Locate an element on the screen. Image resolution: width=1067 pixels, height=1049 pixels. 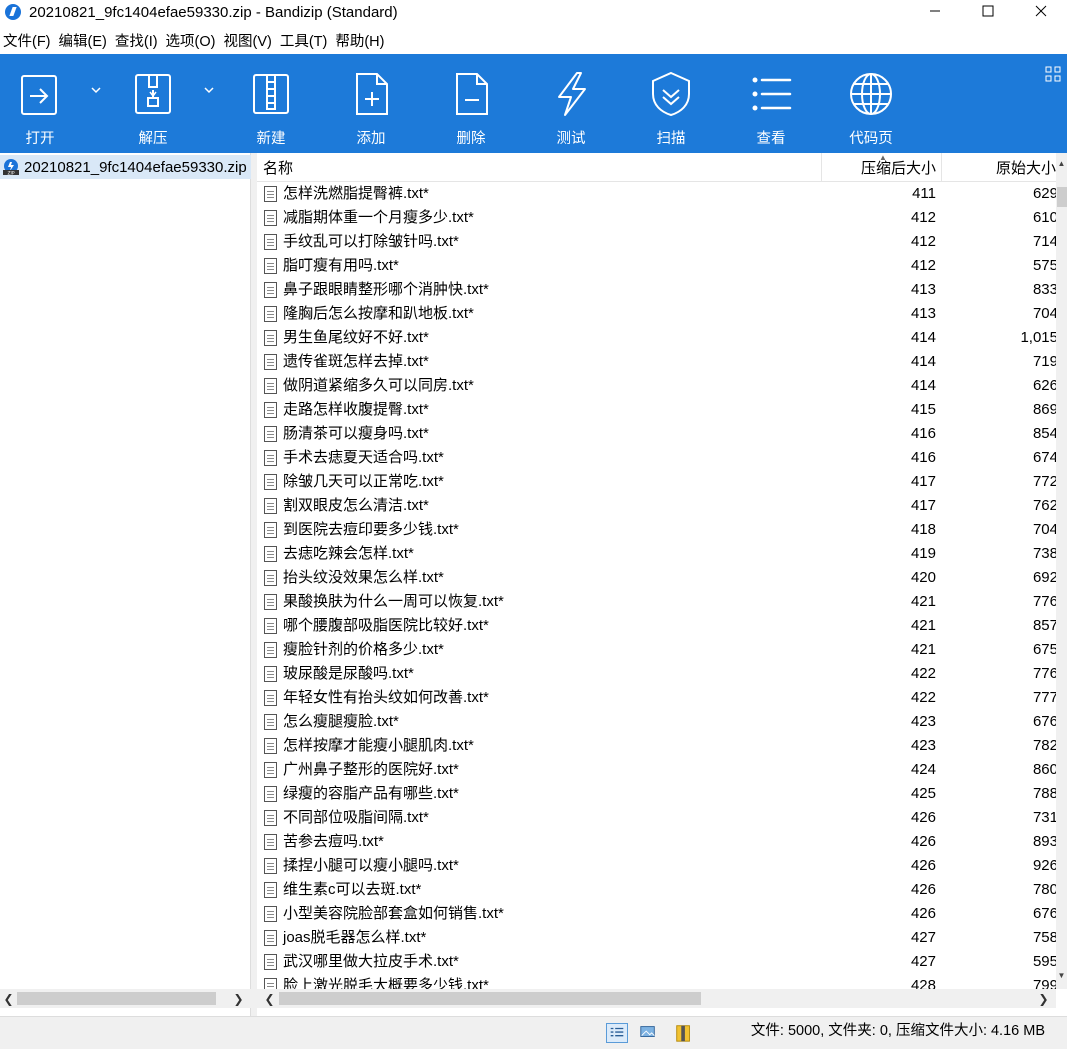
table-row: 鼻子跟眼睛整形哪个消肿快.txt* 413 833 is located at coordinates (656, 290).